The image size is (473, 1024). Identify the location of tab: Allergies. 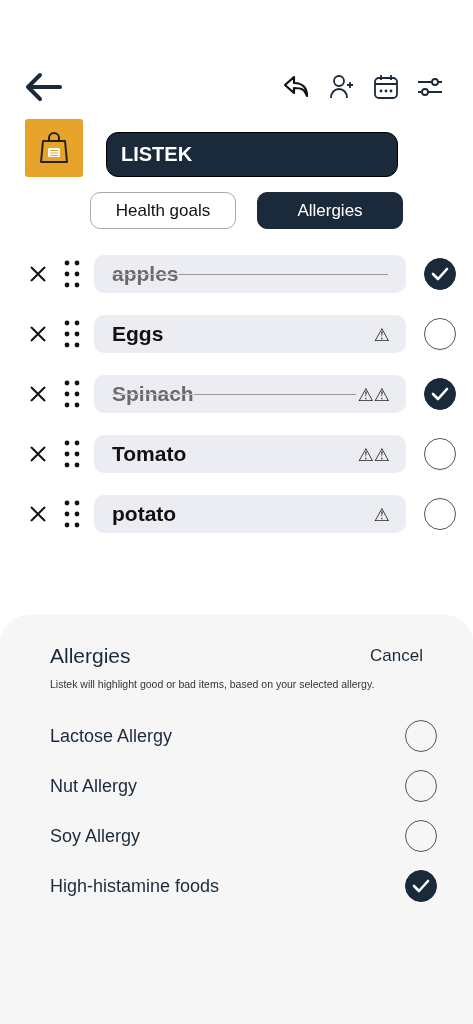
(330, 210).